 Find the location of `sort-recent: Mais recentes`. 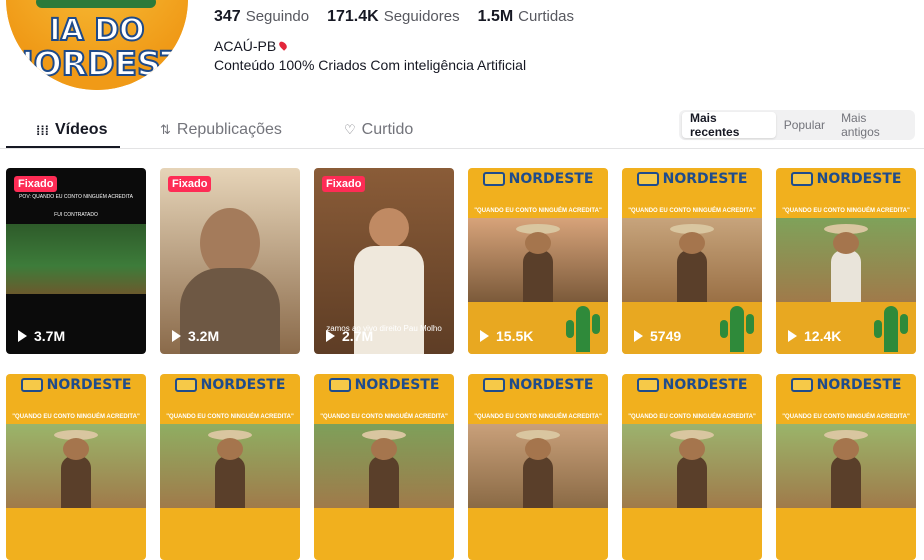

sort-recent: Mais recentes is located at coordinates (729, 125).